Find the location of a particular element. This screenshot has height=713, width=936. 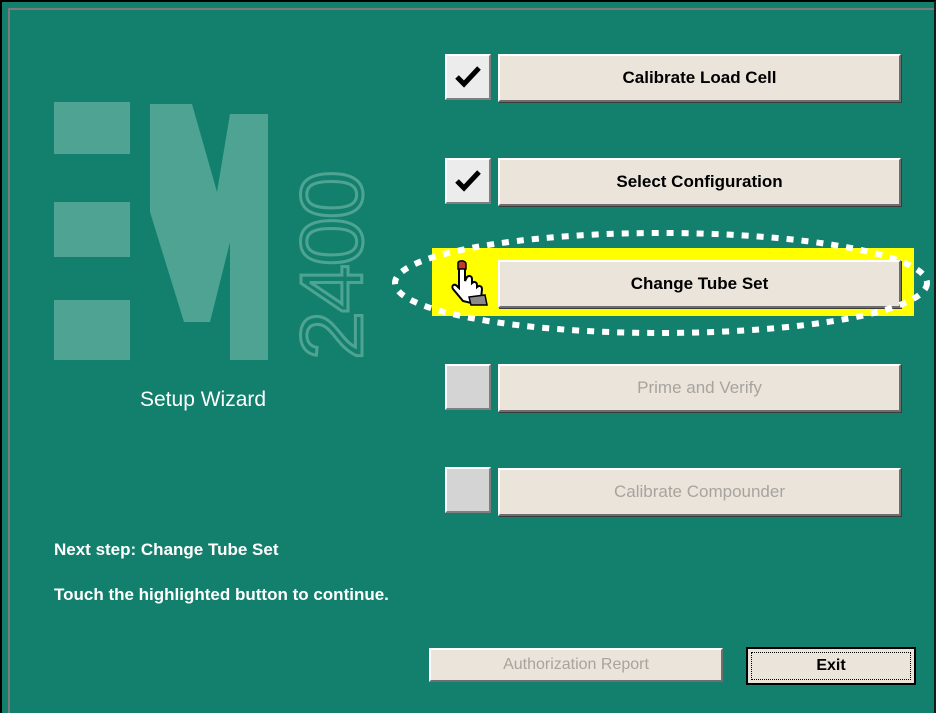

exit-button-label: Exit is located at coordinates (831, 665).